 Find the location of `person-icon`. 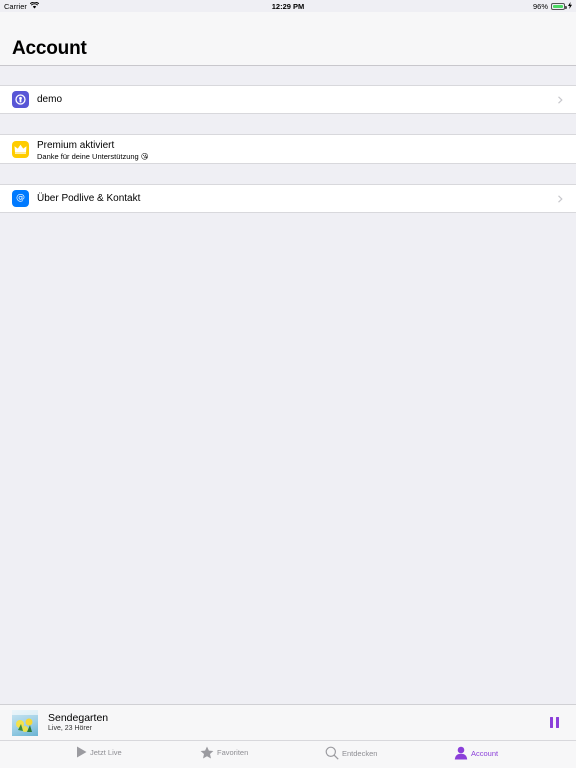

person-icon is located at coordinates (461, 753).